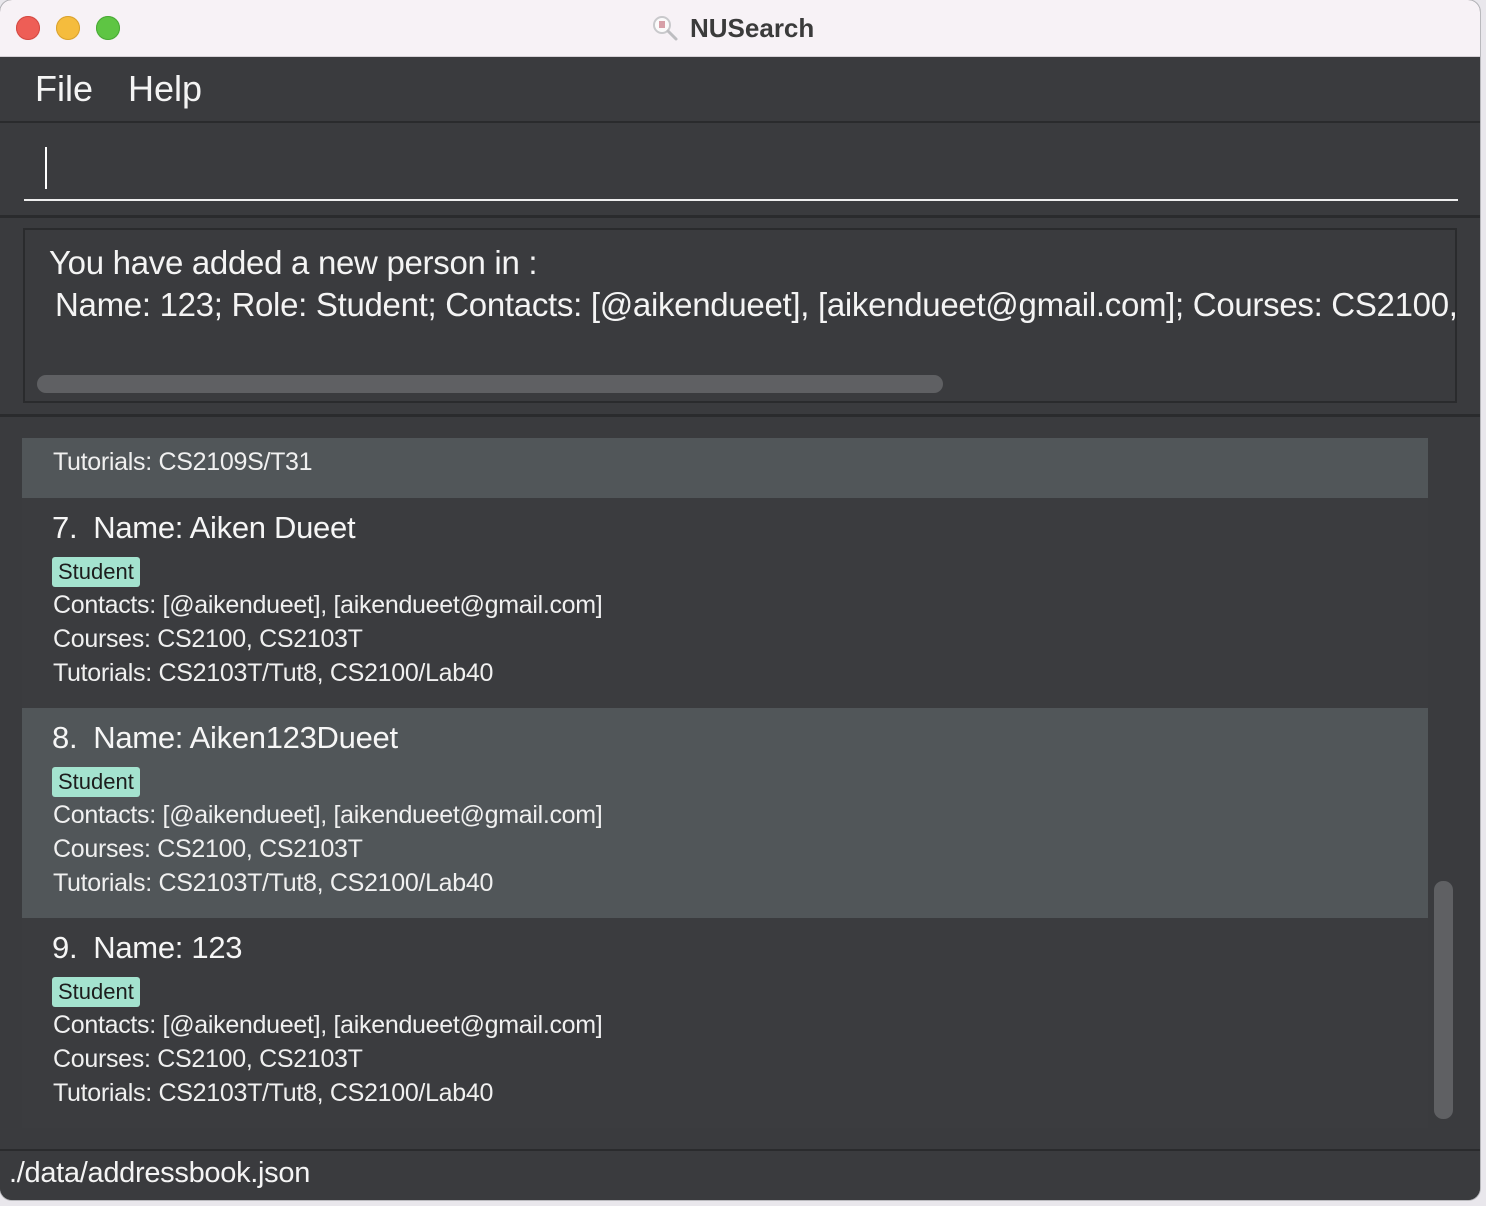 The width and height of the screenshot is (1486, 1206). Describe the element at coordinates (65, 947) in the screenshot. I see `card-index: 9.` at that location.